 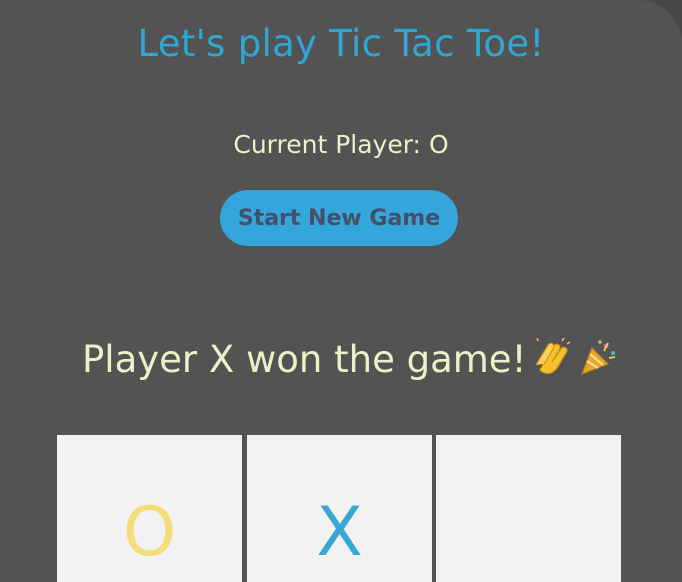 What do you see at coordinates (339, 218) in the screenshot?
I see `start-new-game-button: Start New Game` at bounding box center [339, 218].